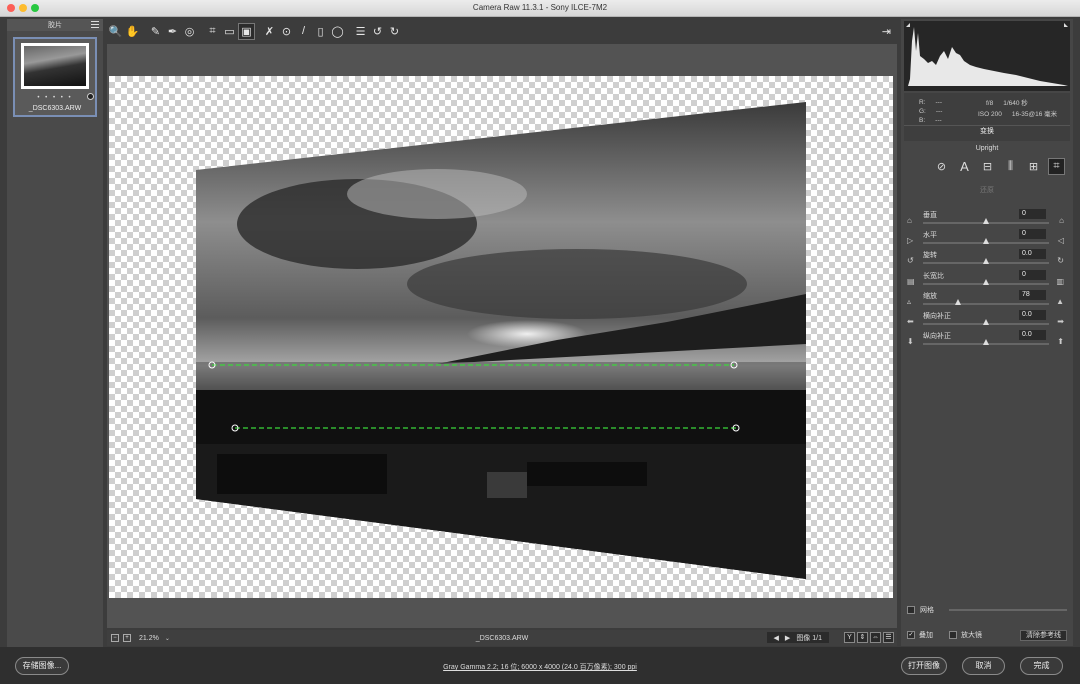 The height and width of the screenshot is (684, 1080). I want to click on cancel-button: 取消, so click(983, 666).